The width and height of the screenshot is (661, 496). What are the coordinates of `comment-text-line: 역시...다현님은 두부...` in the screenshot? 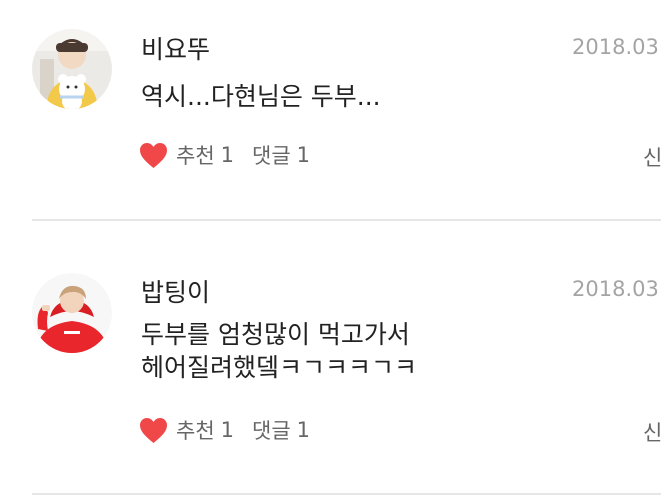 It's located at (261, 96).